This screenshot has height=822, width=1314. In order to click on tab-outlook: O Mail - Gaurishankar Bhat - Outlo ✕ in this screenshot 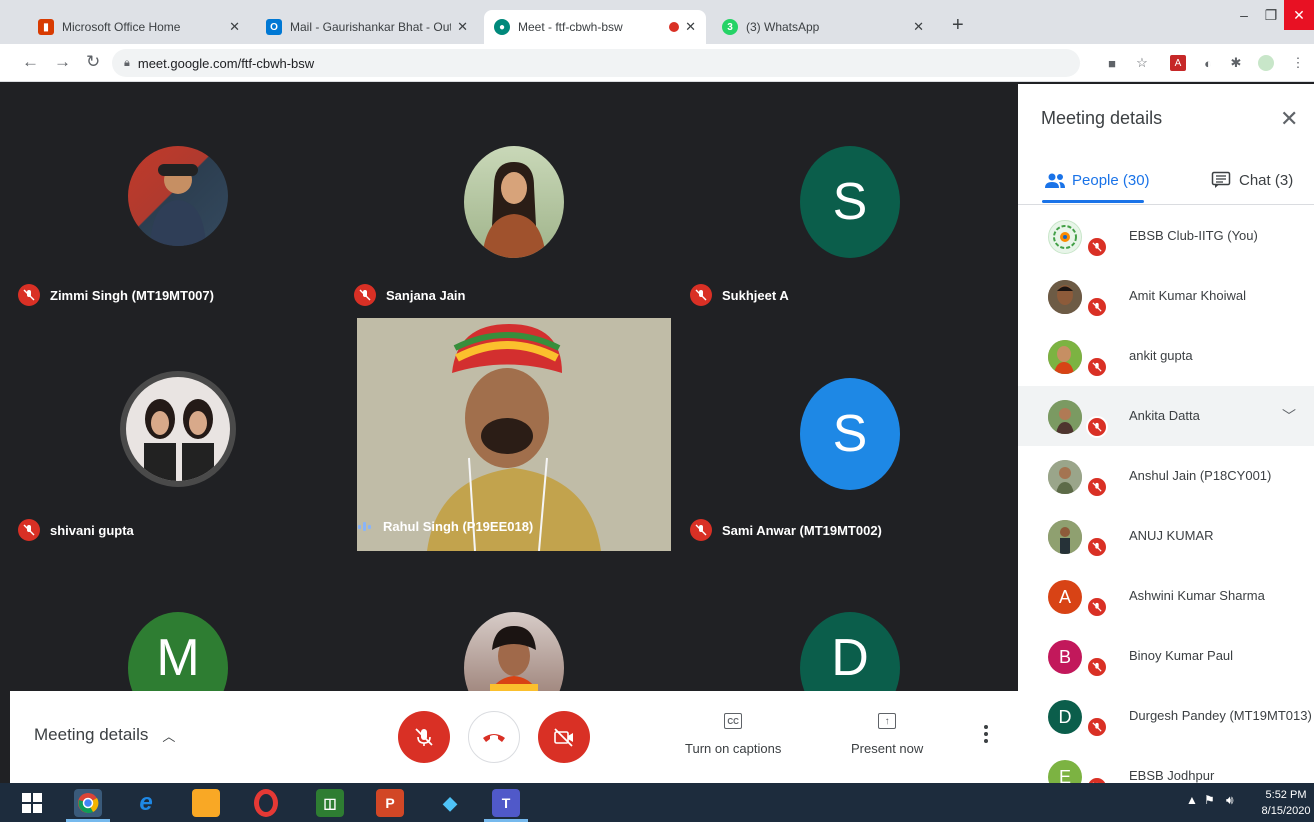, I will do `click(367, 27)`.